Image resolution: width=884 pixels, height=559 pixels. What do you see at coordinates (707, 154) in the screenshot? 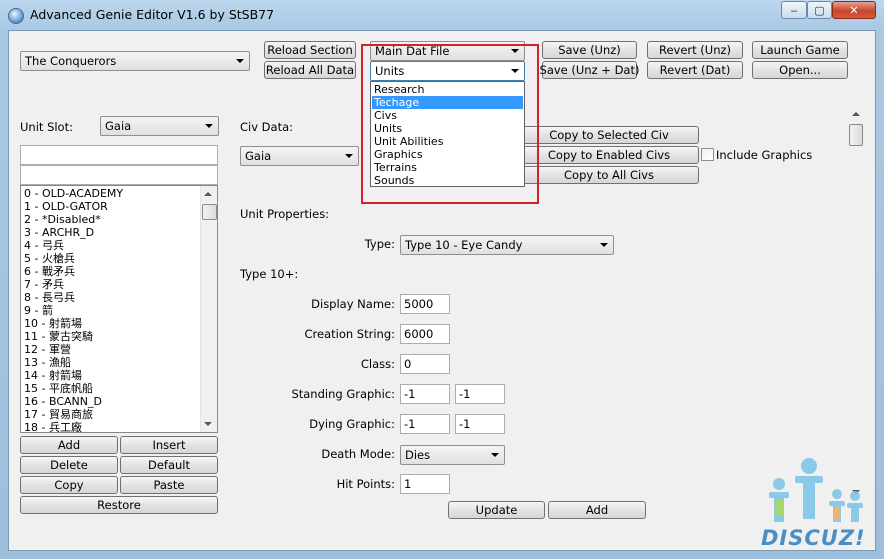
I see `include-graphics-checkbox` at bounding box center [707, 154].